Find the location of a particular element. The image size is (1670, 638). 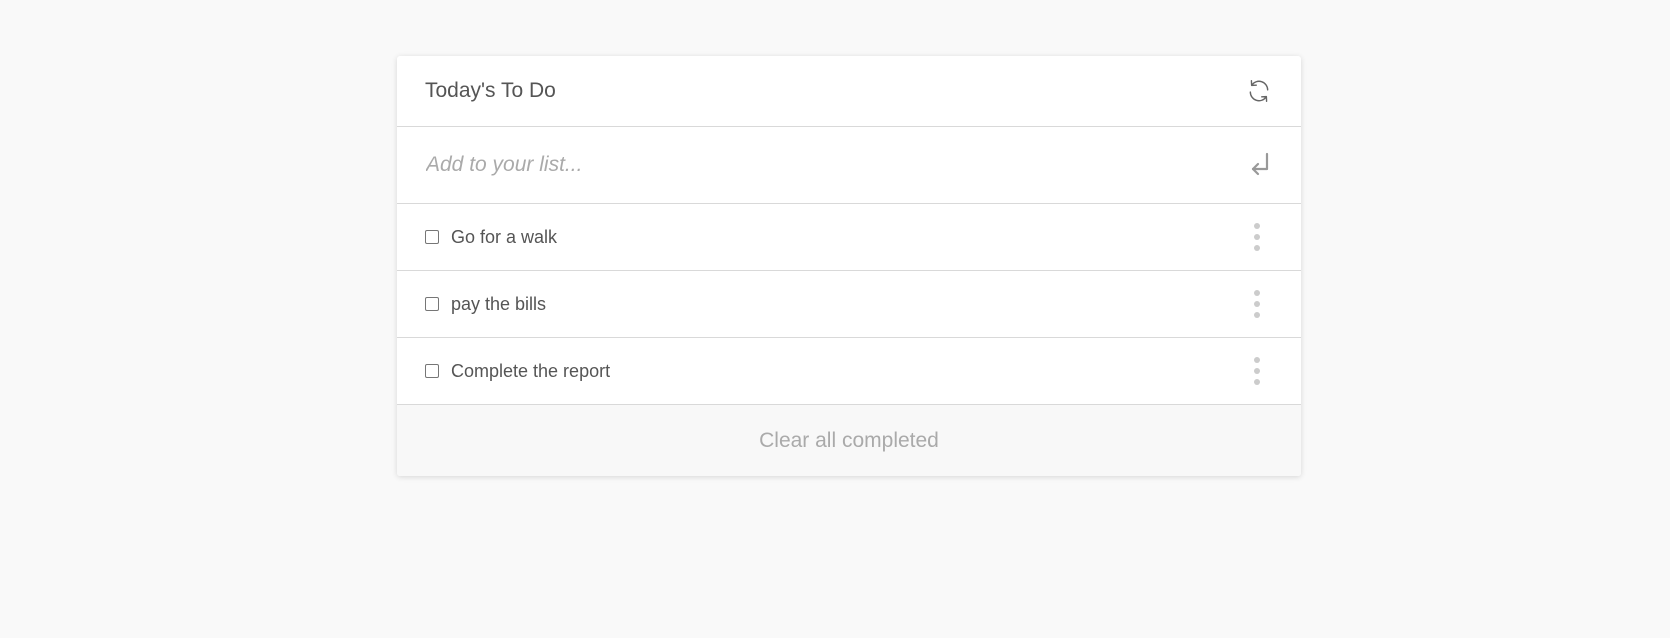

clear-completed-button: Clear all completed is located at coordinates (849, 441).